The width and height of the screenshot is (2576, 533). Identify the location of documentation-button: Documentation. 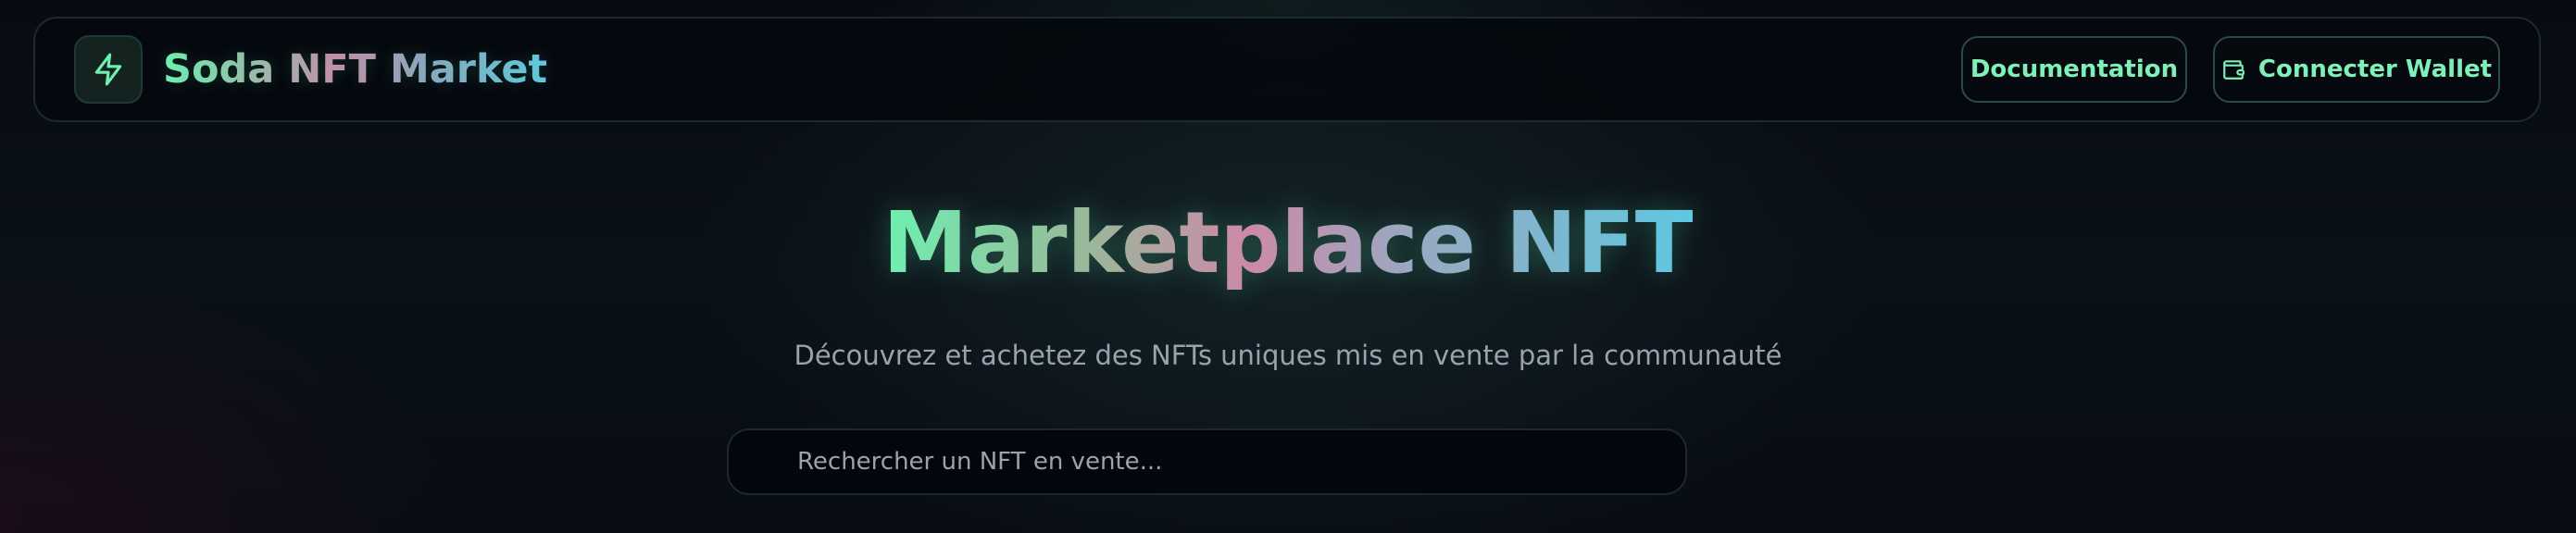
(2074, 69).